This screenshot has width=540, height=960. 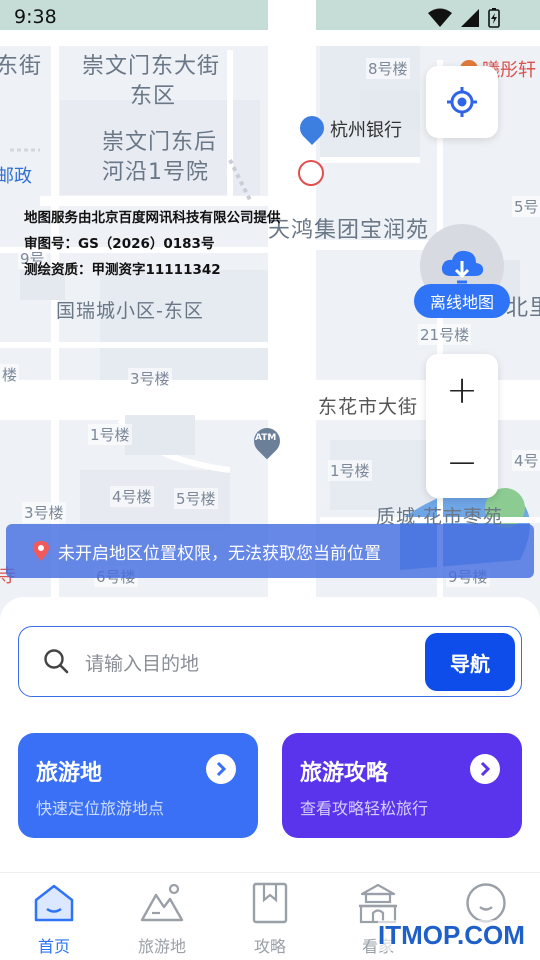 What do you see at coordinates (311, 175) in the screenshot?
I see `post-office-icon` at bounding box center [311, 175].